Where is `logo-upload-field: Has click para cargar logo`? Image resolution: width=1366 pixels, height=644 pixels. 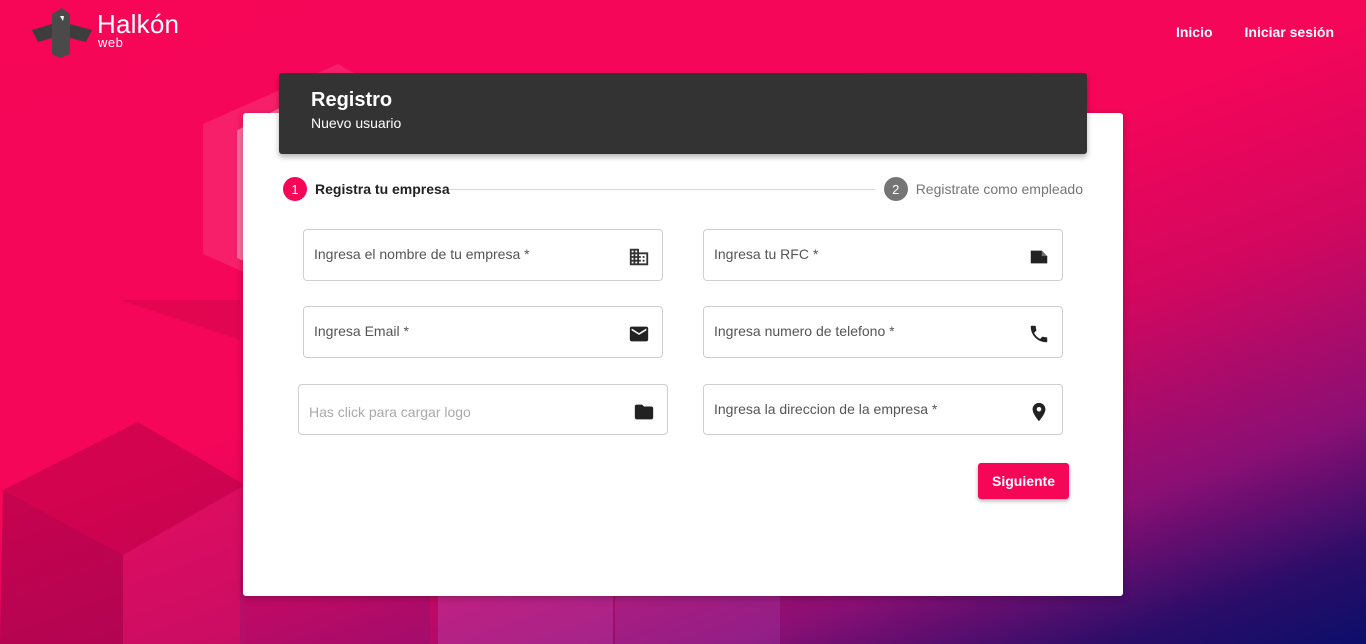 logo-upload-field: Has click para cargar logo is located at coordinates (483, 409).